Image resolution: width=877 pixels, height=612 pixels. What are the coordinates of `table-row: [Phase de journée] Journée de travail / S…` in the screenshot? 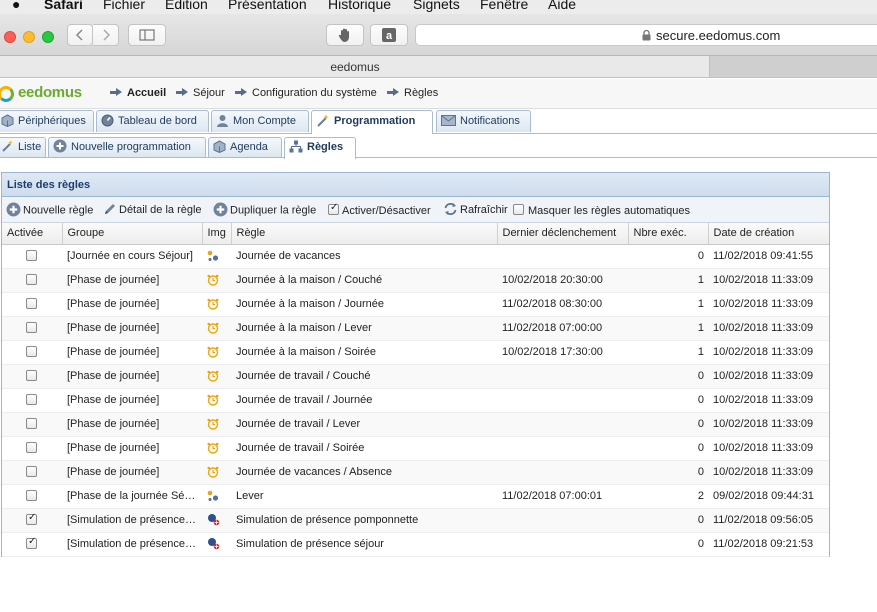 It's located at (415, 448).